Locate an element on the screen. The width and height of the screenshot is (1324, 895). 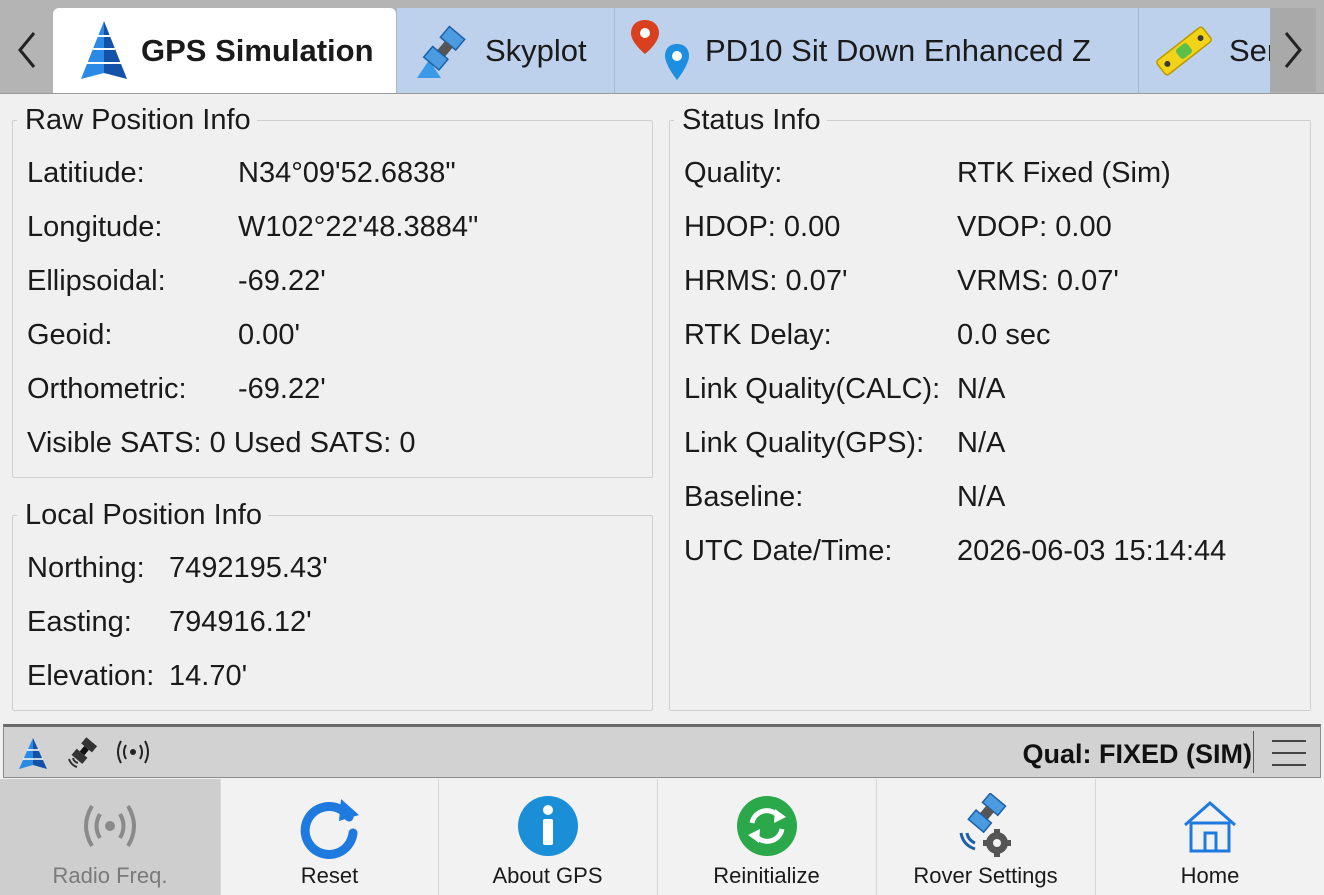
tab-label: Ser is located at coordinates (1249, 50).